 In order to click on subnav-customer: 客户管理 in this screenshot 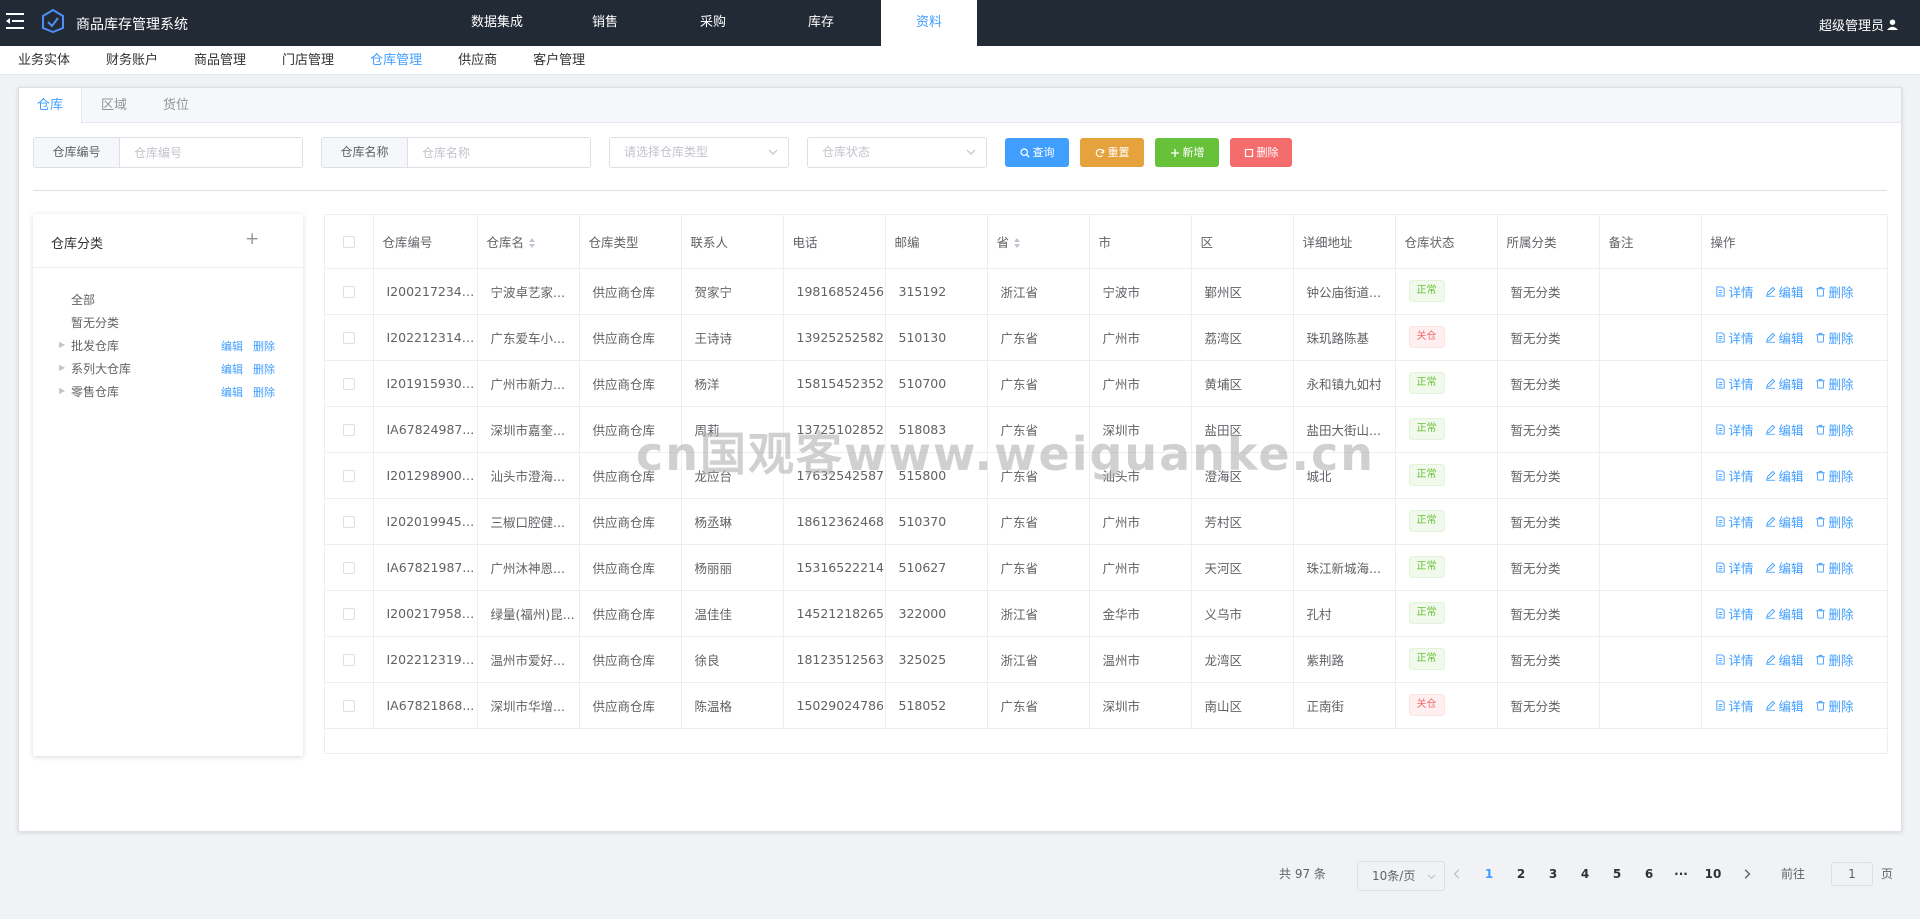, I will do `click(559, 60)`.